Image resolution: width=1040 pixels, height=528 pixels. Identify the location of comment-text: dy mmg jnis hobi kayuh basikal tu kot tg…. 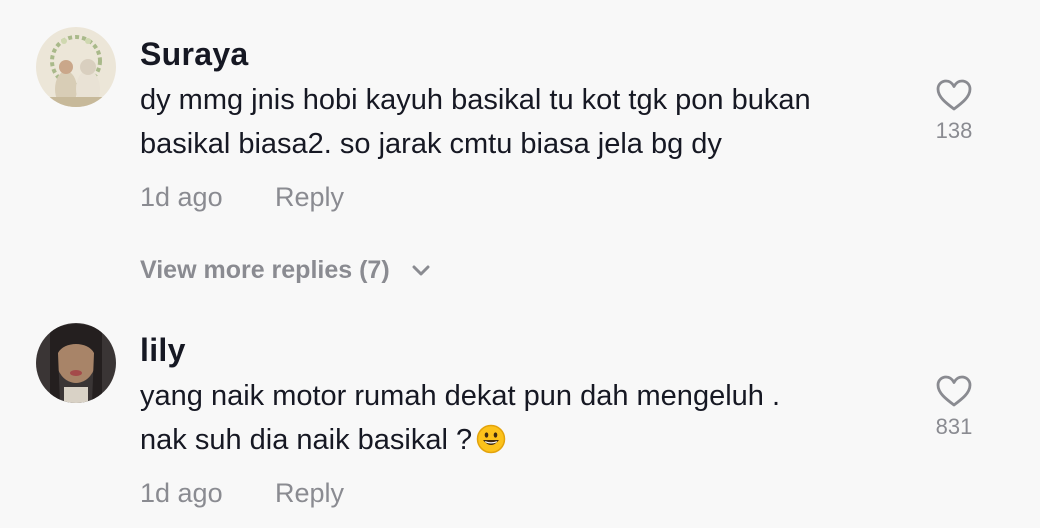
(530, 122).